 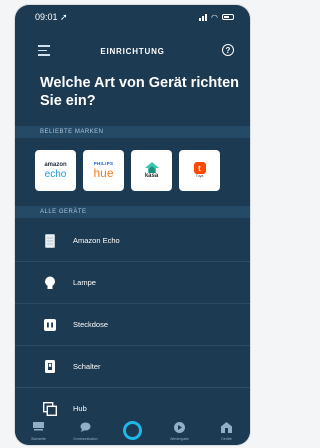 I want to click on nav-label: Kommunikation, so click(x=85, y=439).